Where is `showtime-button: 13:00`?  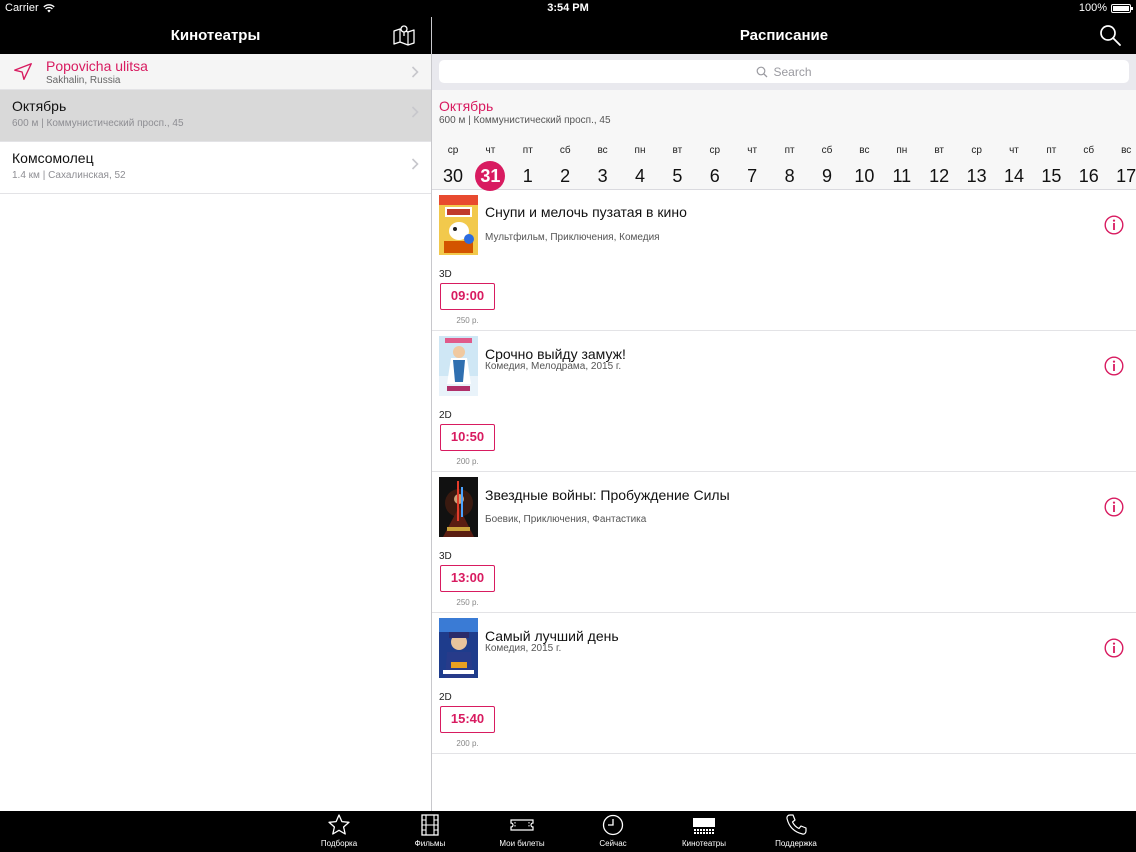
showtime-button: 13:00 is located at coordinates (467, 578).